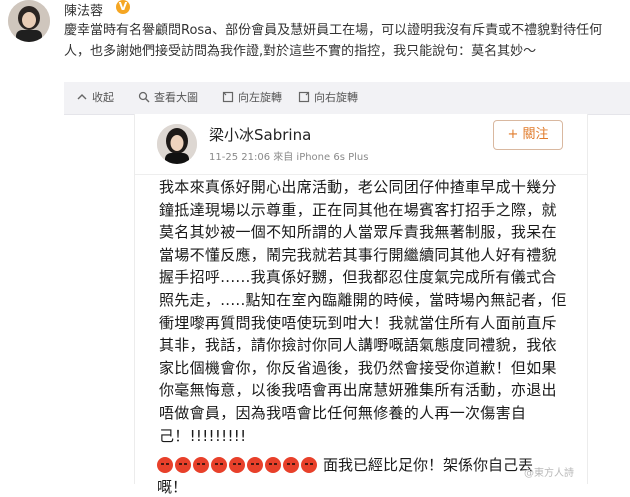 The image size is (630, 497). What do you see at coordinates (144, 97) in the screenshot?
I see `magnifier-icon` at bounding box center [144, 97].